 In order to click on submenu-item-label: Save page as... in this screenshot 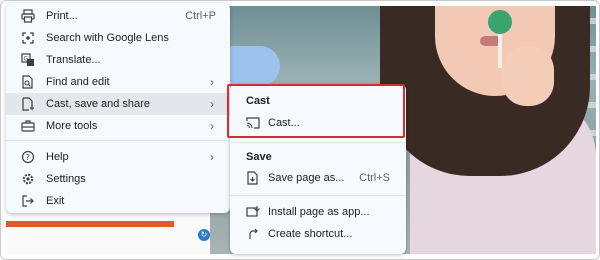, I will do `click(306, 178)`.